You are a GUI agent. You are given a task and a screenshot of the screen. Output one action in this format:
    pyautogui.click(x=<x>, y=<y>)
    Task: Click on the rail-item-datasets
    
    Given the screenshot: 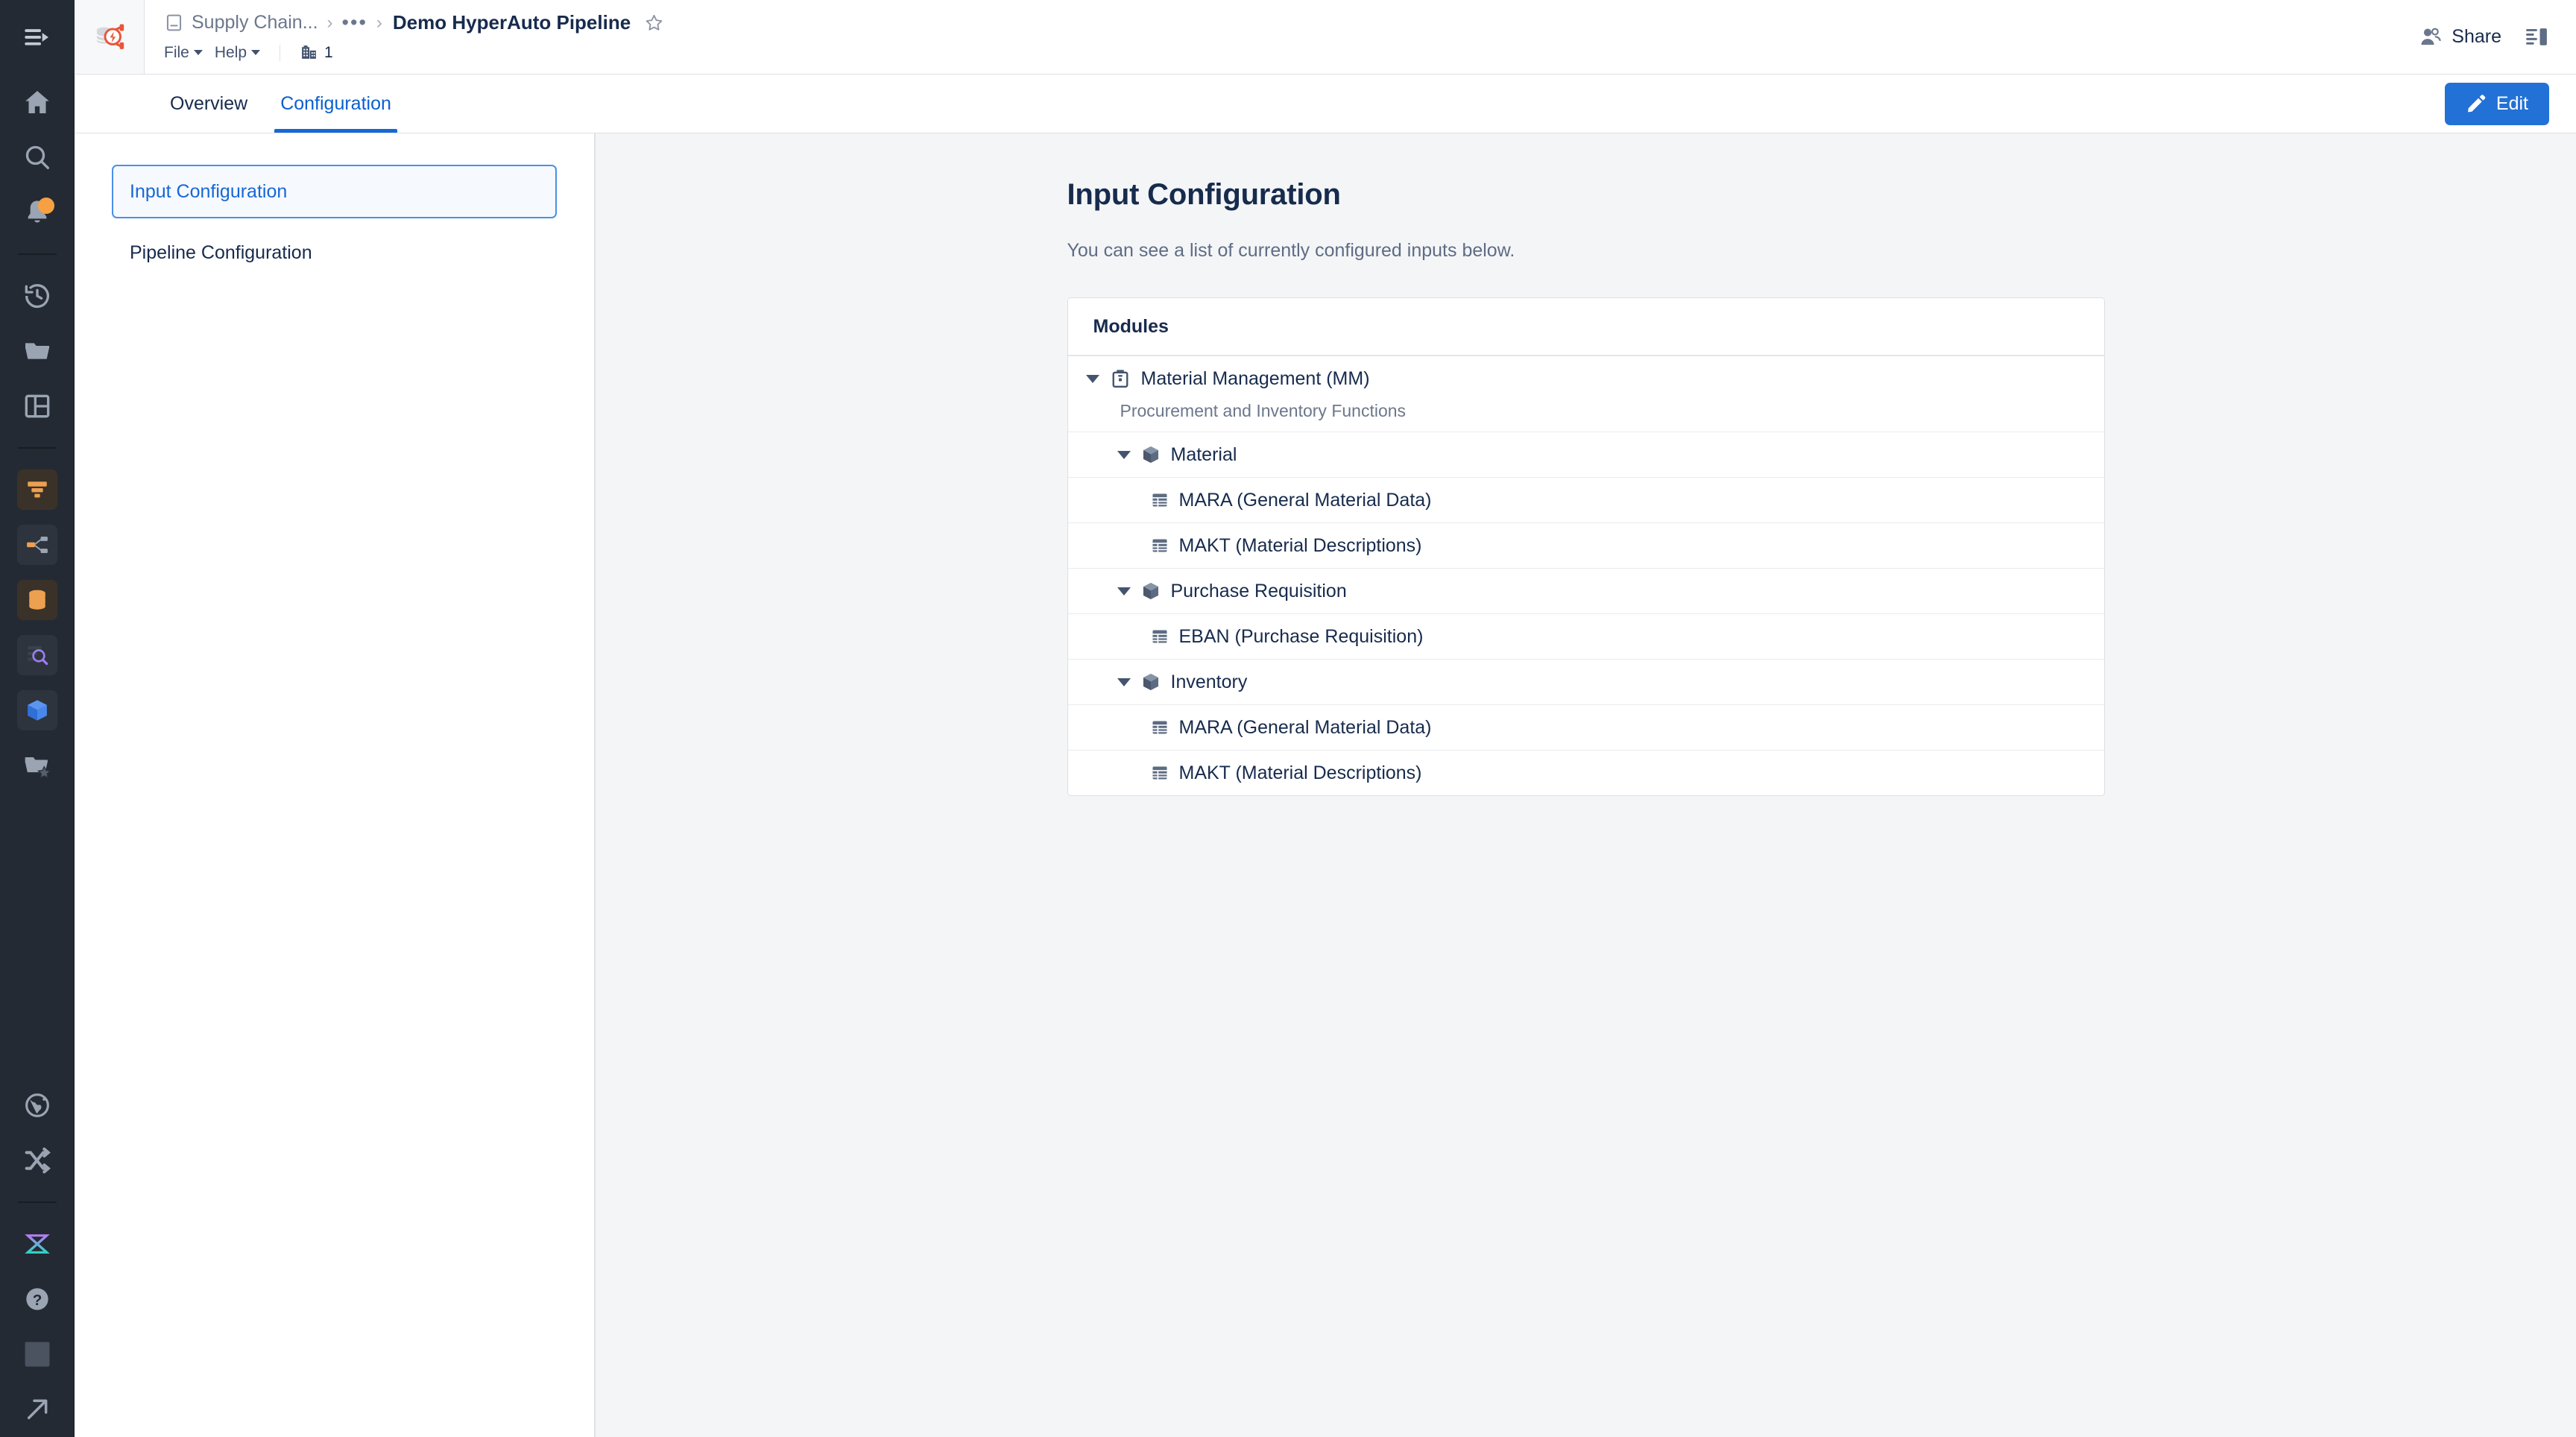 What is the action you would take?
    pyautogui.click(x=37, y=600)
    